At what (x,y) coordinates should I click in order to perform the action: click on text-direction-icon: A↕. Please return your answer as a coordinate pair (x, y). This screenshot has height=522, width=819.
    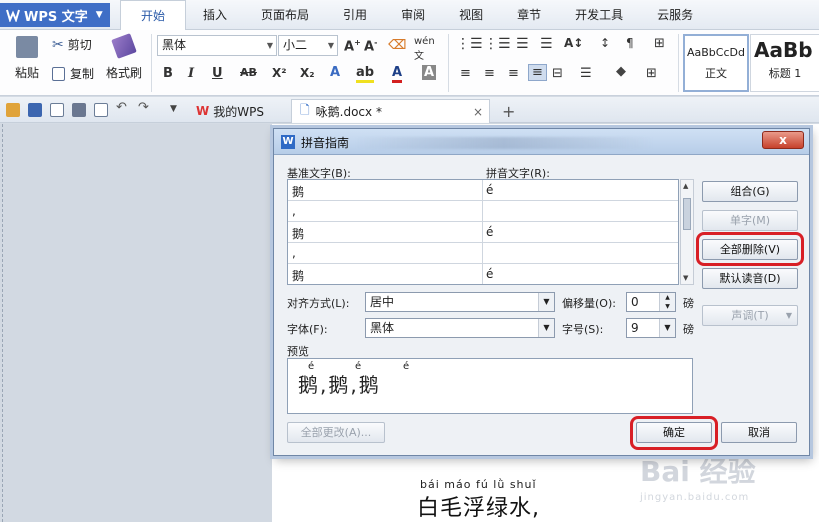
    Looking at the image, I should click on (573, 43).